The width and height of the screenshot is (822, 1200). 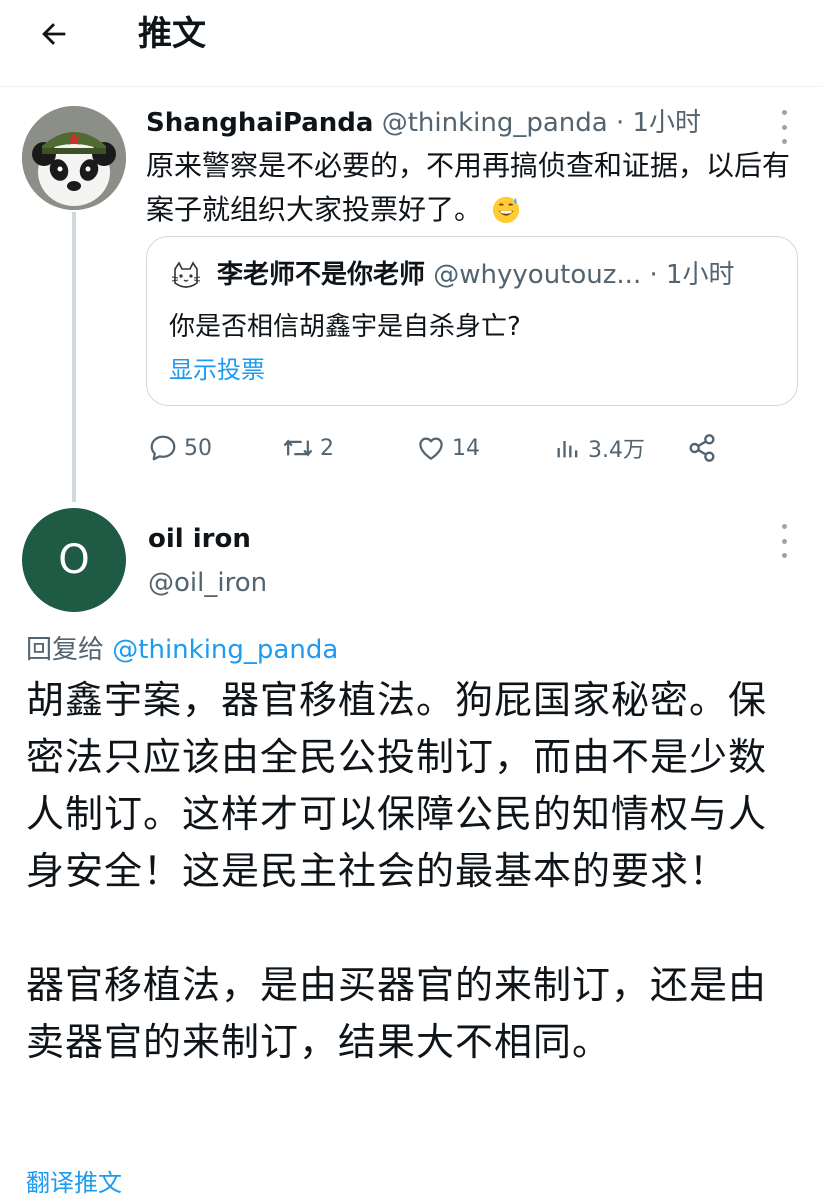 I want to click on views-button: 3.4万, so click(x=599, y=448).